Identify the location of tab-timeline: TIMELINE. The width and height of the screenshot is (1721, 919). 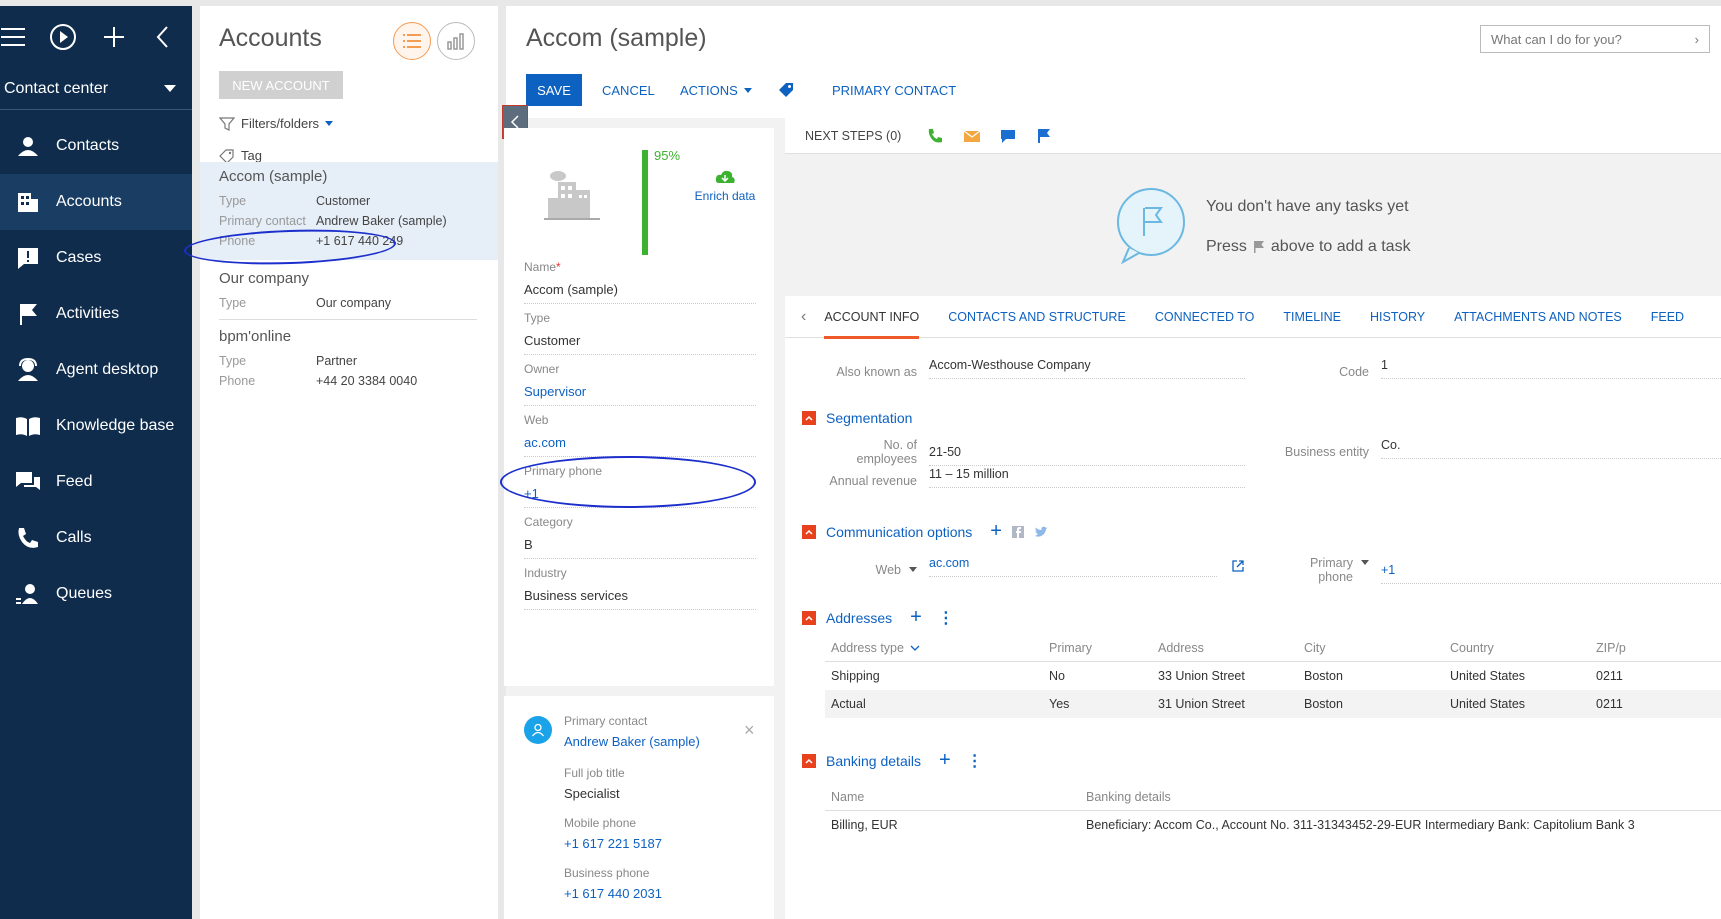
(1312, 317).